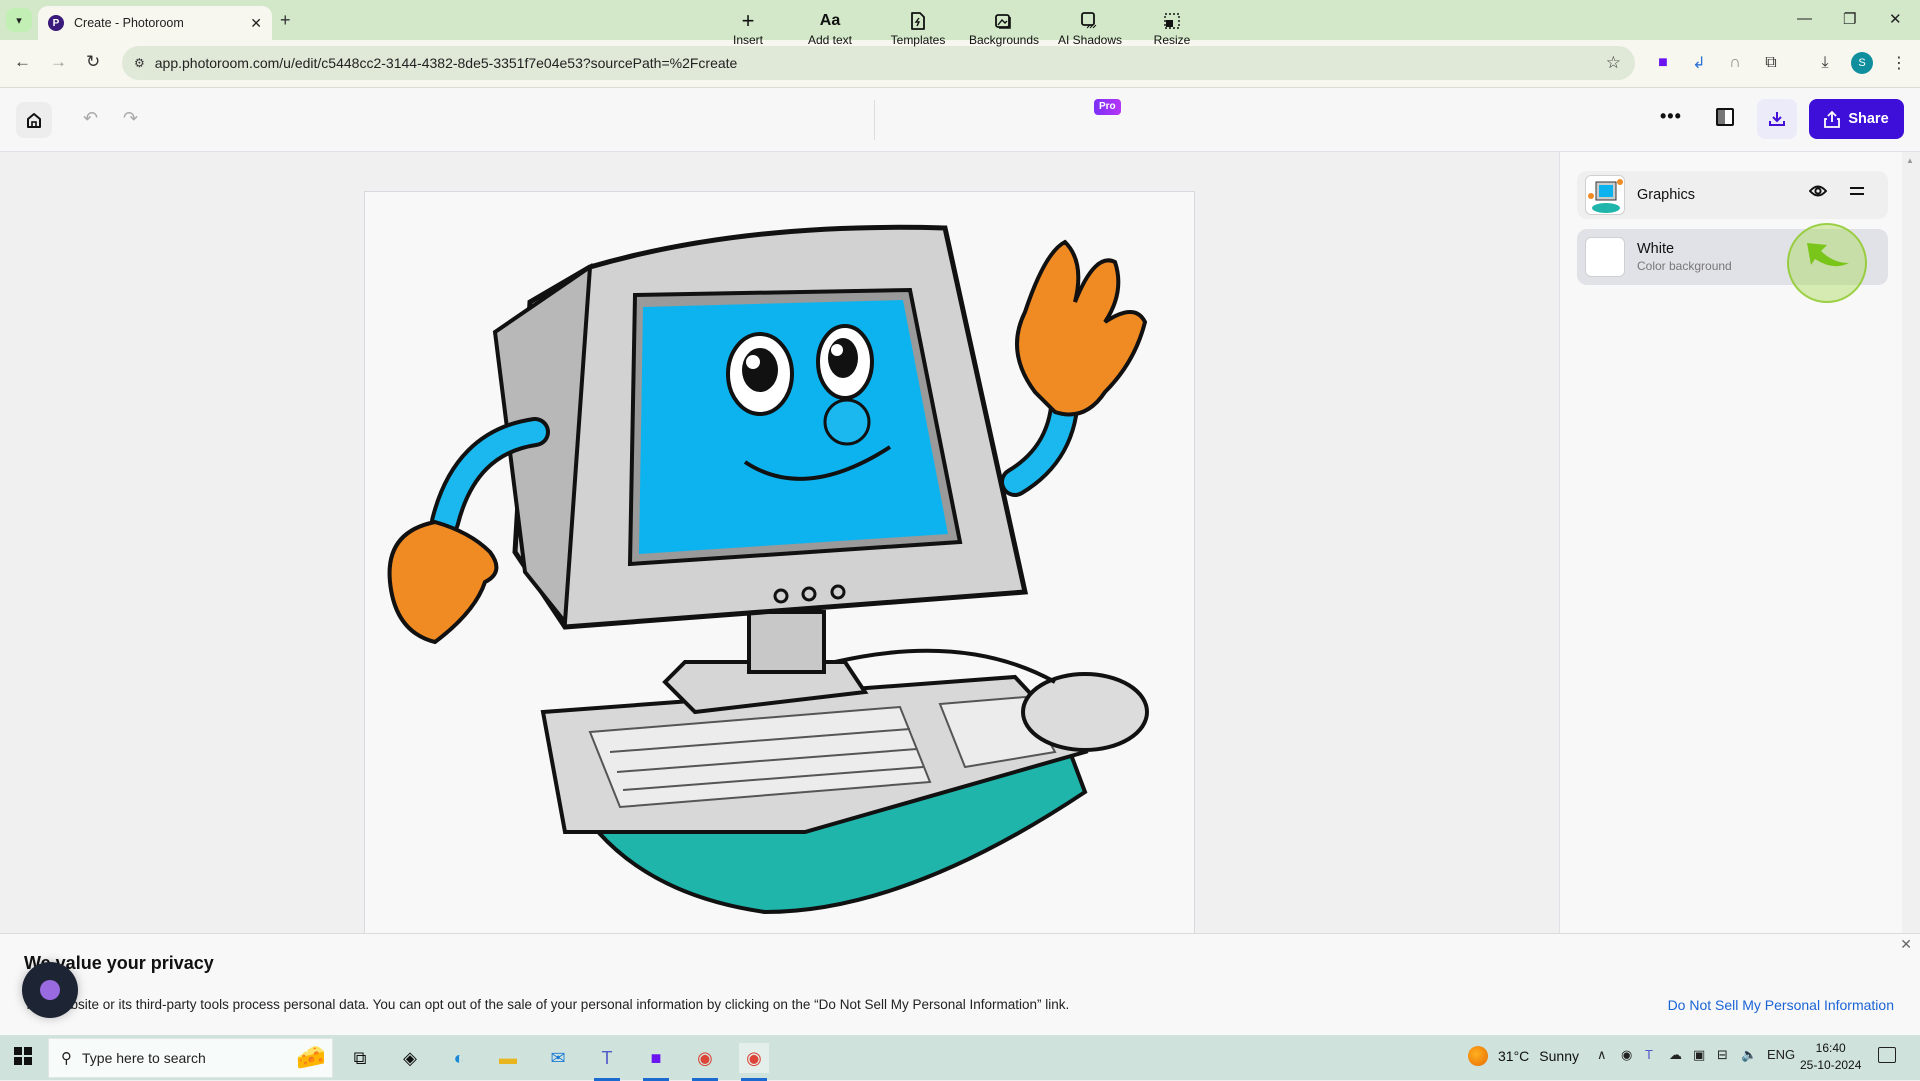  Describe the element at coordinates (1649, 1054) in the screenshot. I see `teams-tray-icon: T` at that location.